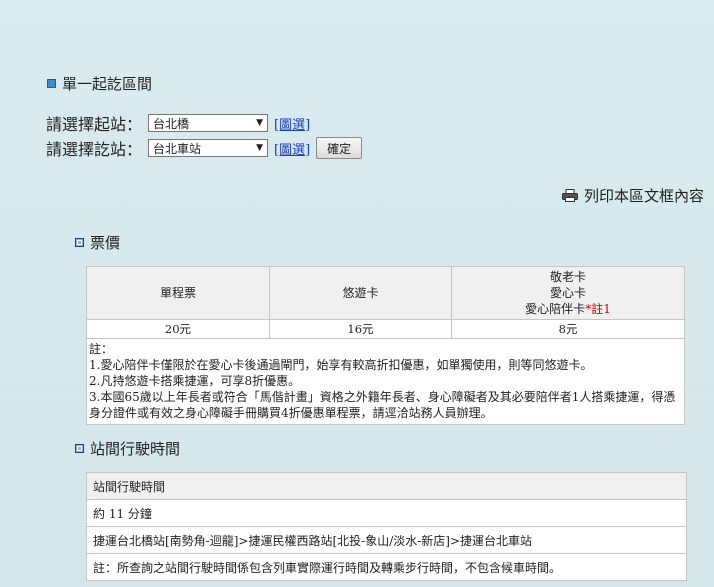 The height and width of the screenshot is (587, 714). I want to click on start-map-select-link: [圖選], so click(292, 123).